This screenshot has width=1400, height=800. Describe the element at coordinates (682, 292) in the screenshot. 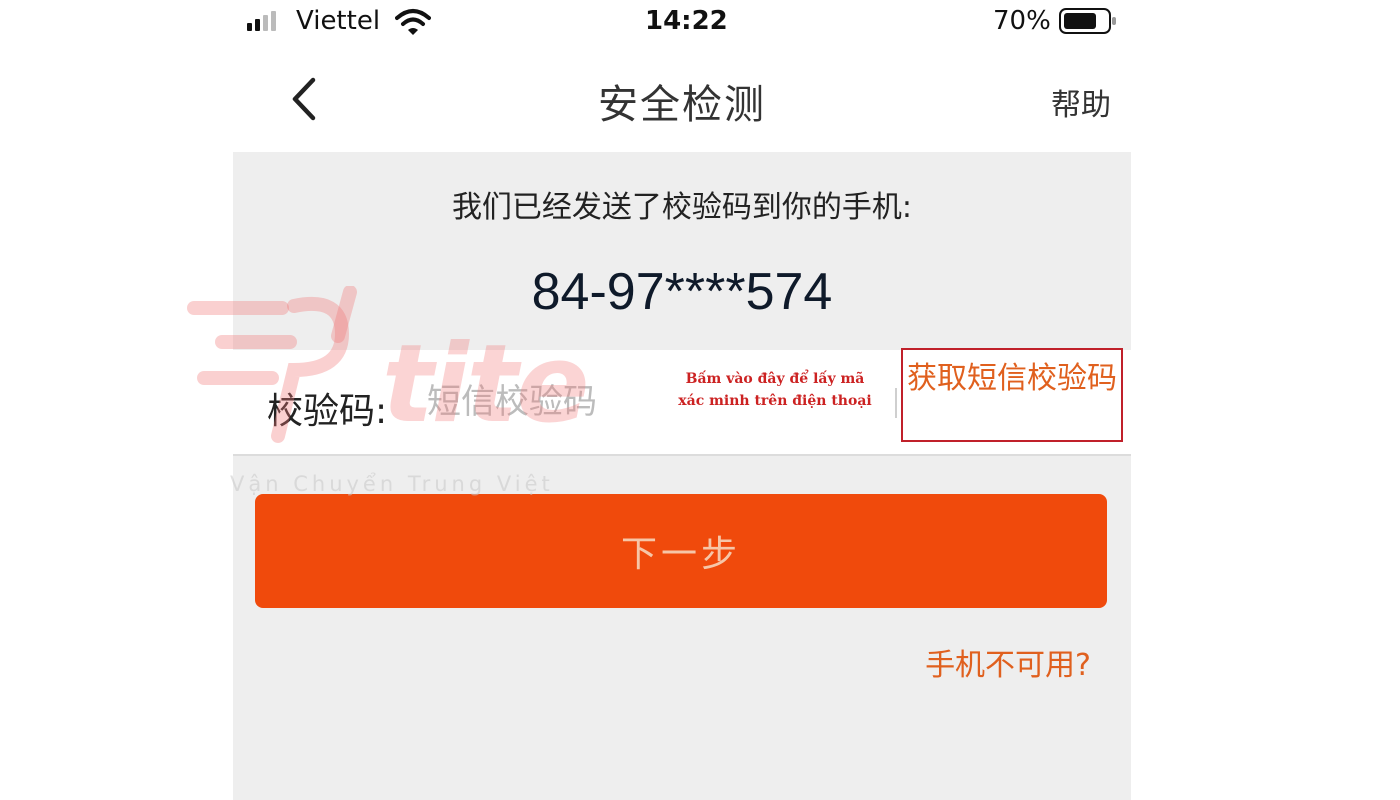

I see `masked-phone-number: 84-97****574` at that location.